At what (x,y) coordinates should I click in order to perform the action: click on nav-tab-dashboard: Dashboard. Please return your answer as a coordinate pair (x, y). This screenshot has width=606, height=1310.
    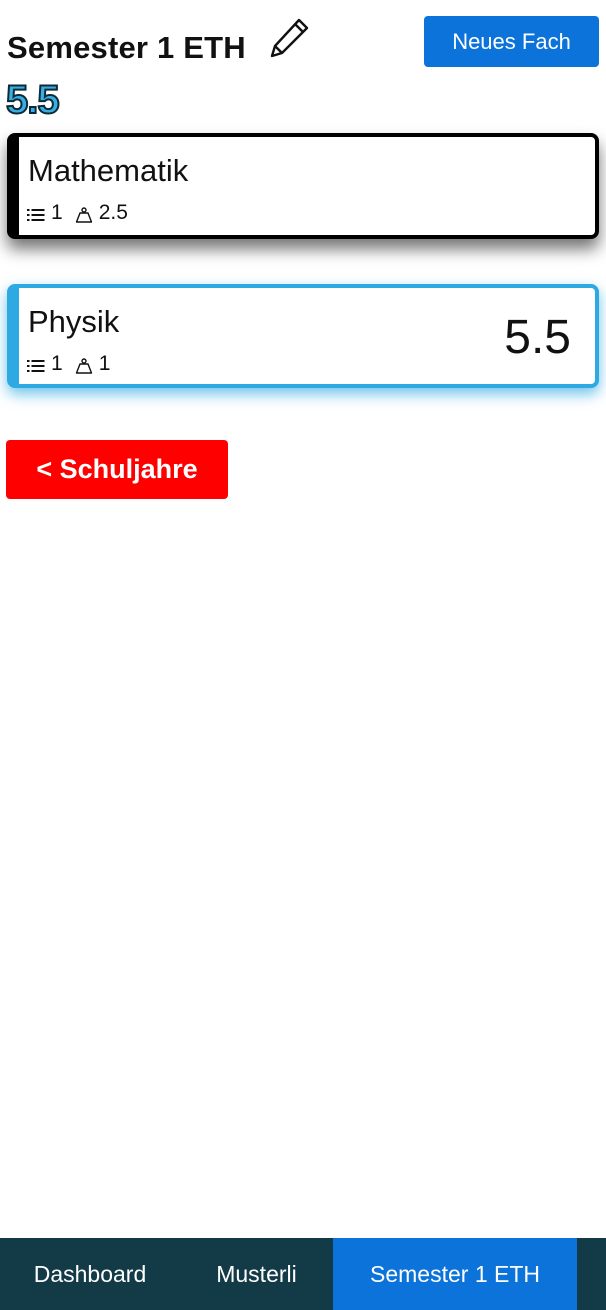
    Looking at the image, I should click on (90, 1274).